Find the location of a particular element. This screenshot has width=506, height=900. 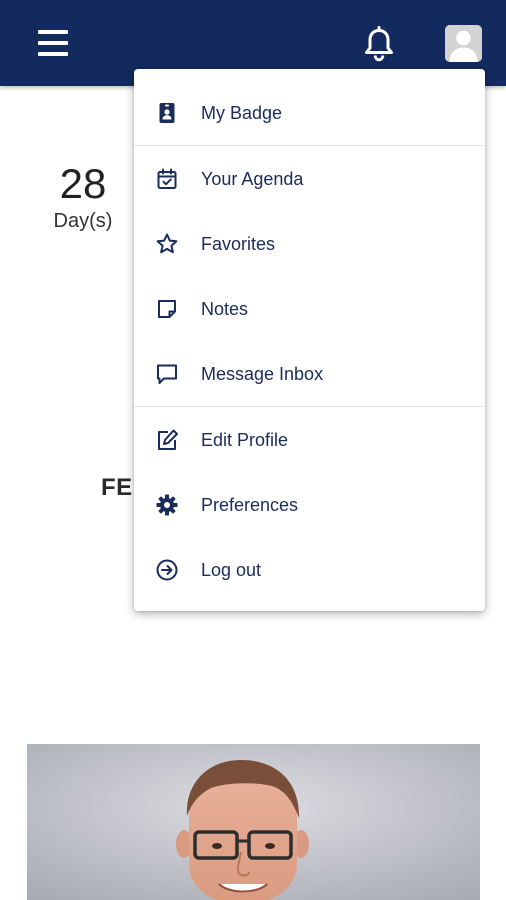

countdown-unit: Day(s) is located at coordinates (83, 221).